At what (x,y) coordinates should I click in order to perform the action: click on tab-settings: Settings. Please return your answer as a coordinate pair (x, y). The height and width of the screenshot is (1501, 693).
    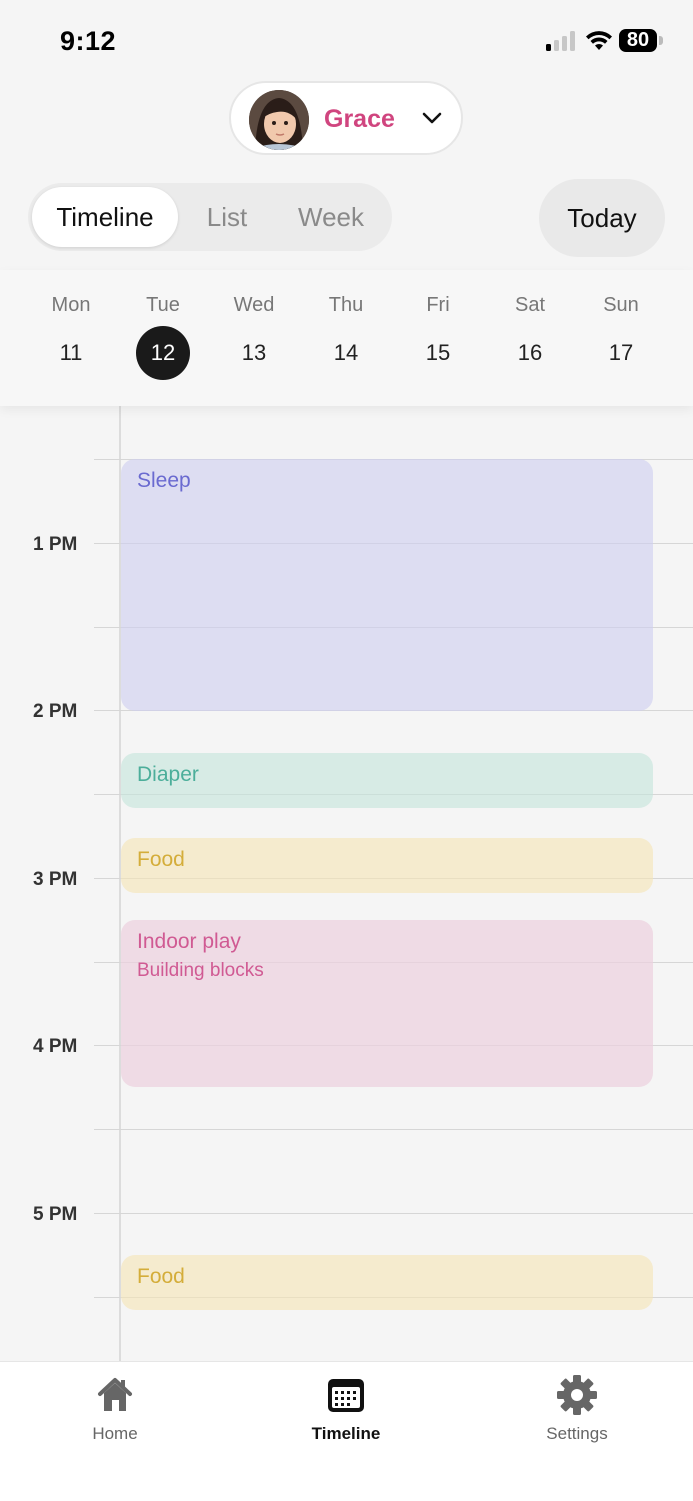
    Looking at the image, I should click on (577, 1409).